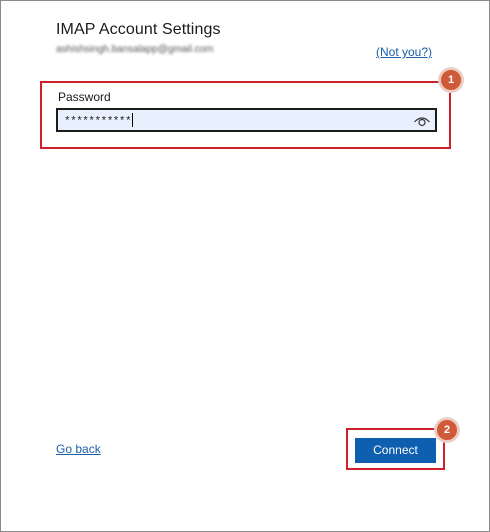 The image size is (490, 532). What do you see at coordinates (451, 80) in the screenshot?
I see `step-badge-1: 1` at bounding box center [451, 80].